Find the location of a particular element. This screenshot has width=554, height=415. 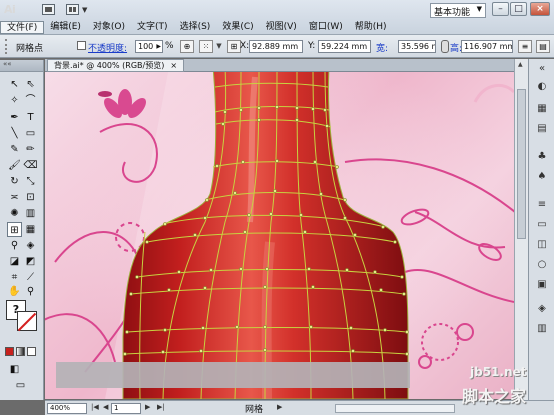

opacity-field: 100 ▶ is located at coordinates (149, 46).